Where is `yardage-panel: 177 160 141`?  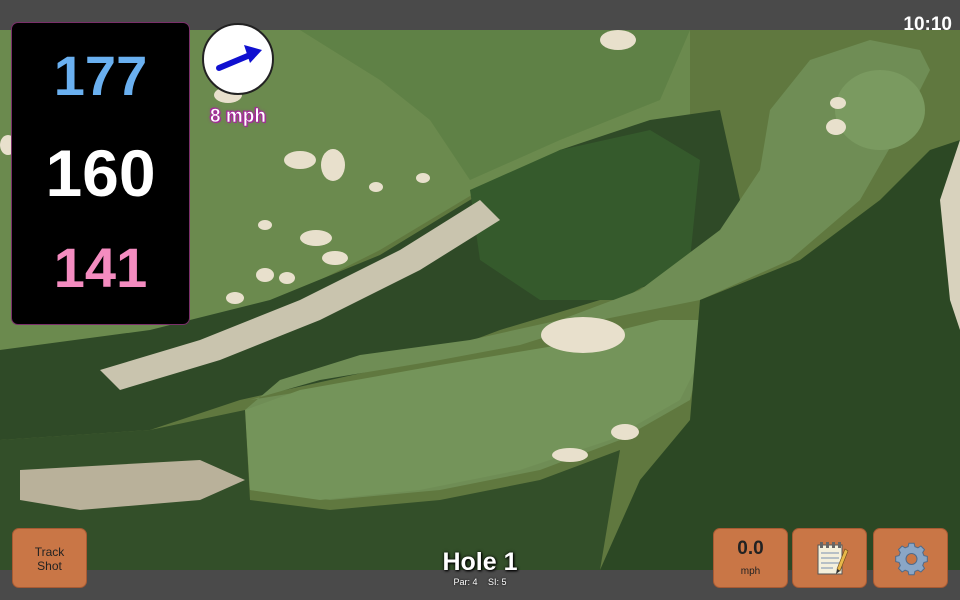
yardage-panel: 177 160 141 is located at coordinates (100, 173).